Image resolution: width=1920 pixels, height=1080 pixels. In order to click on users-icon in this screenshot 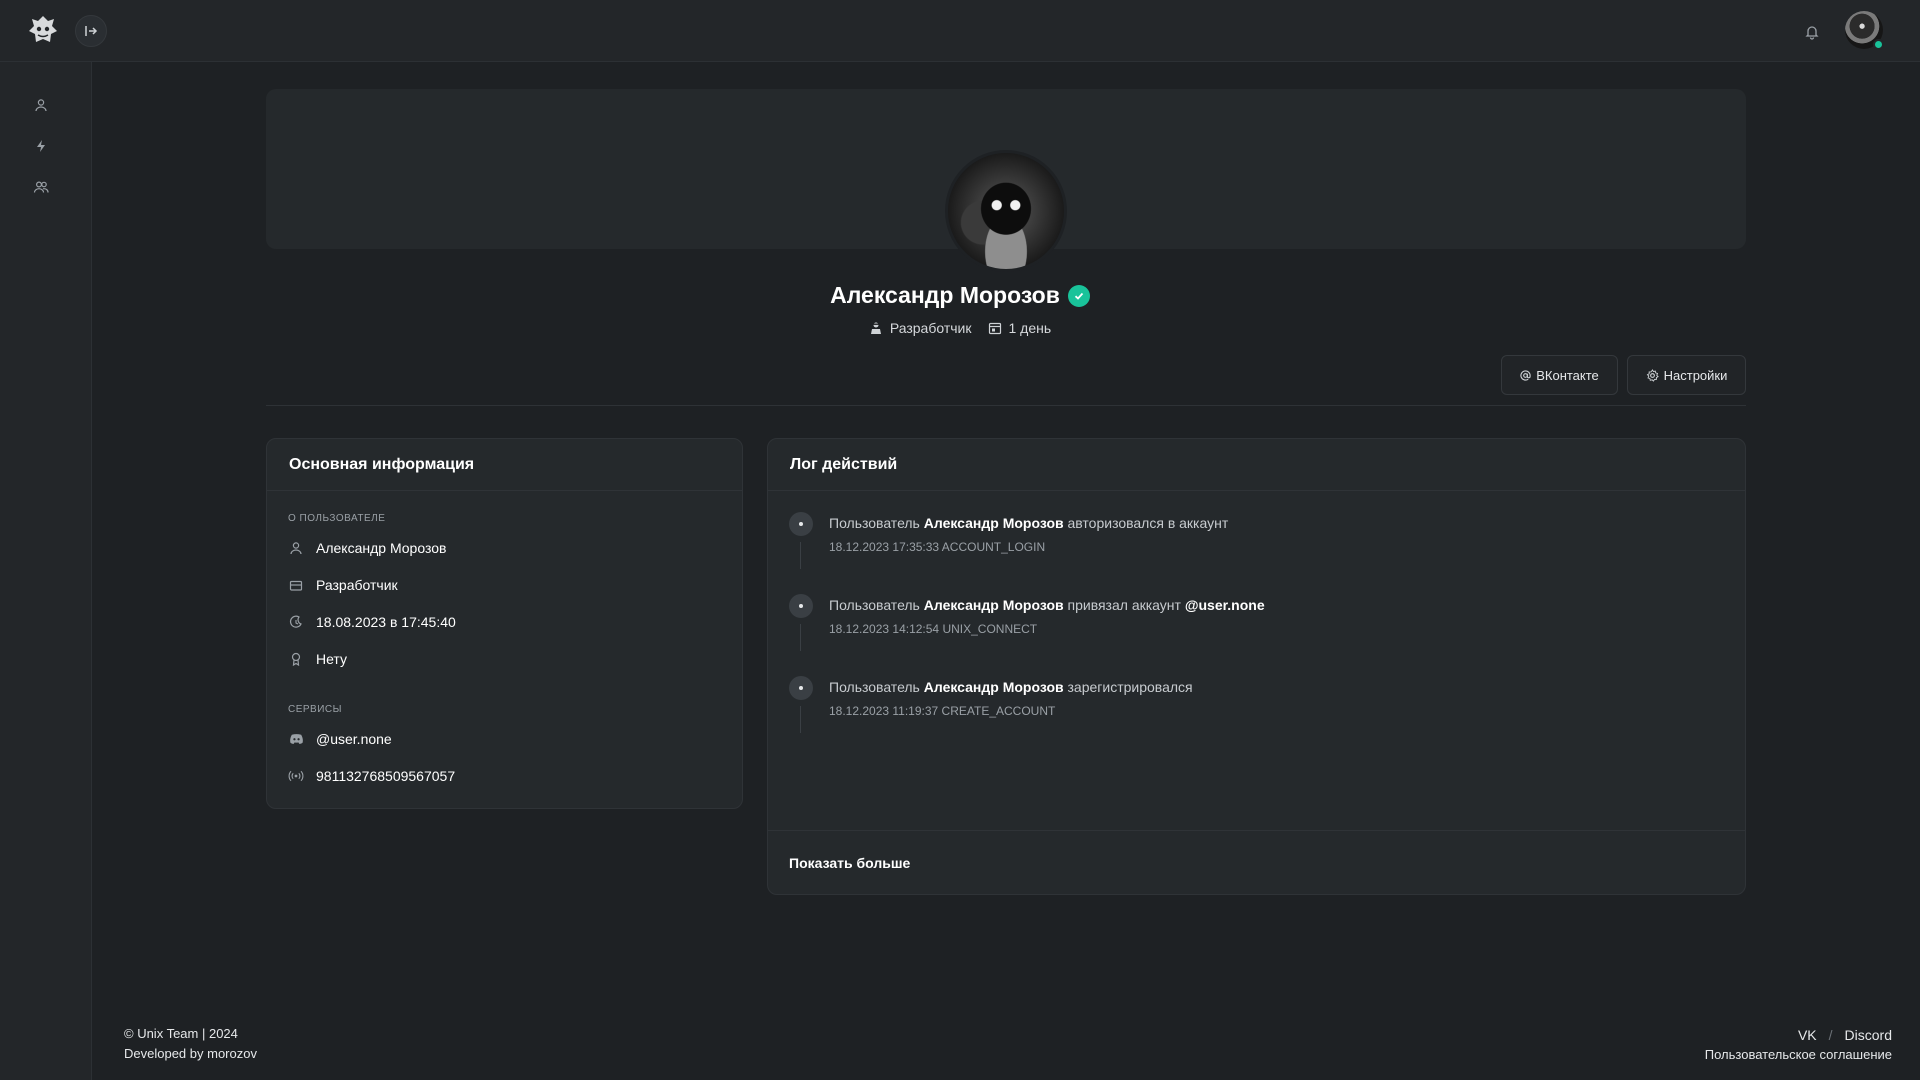, I will do `click(41, 187)`.